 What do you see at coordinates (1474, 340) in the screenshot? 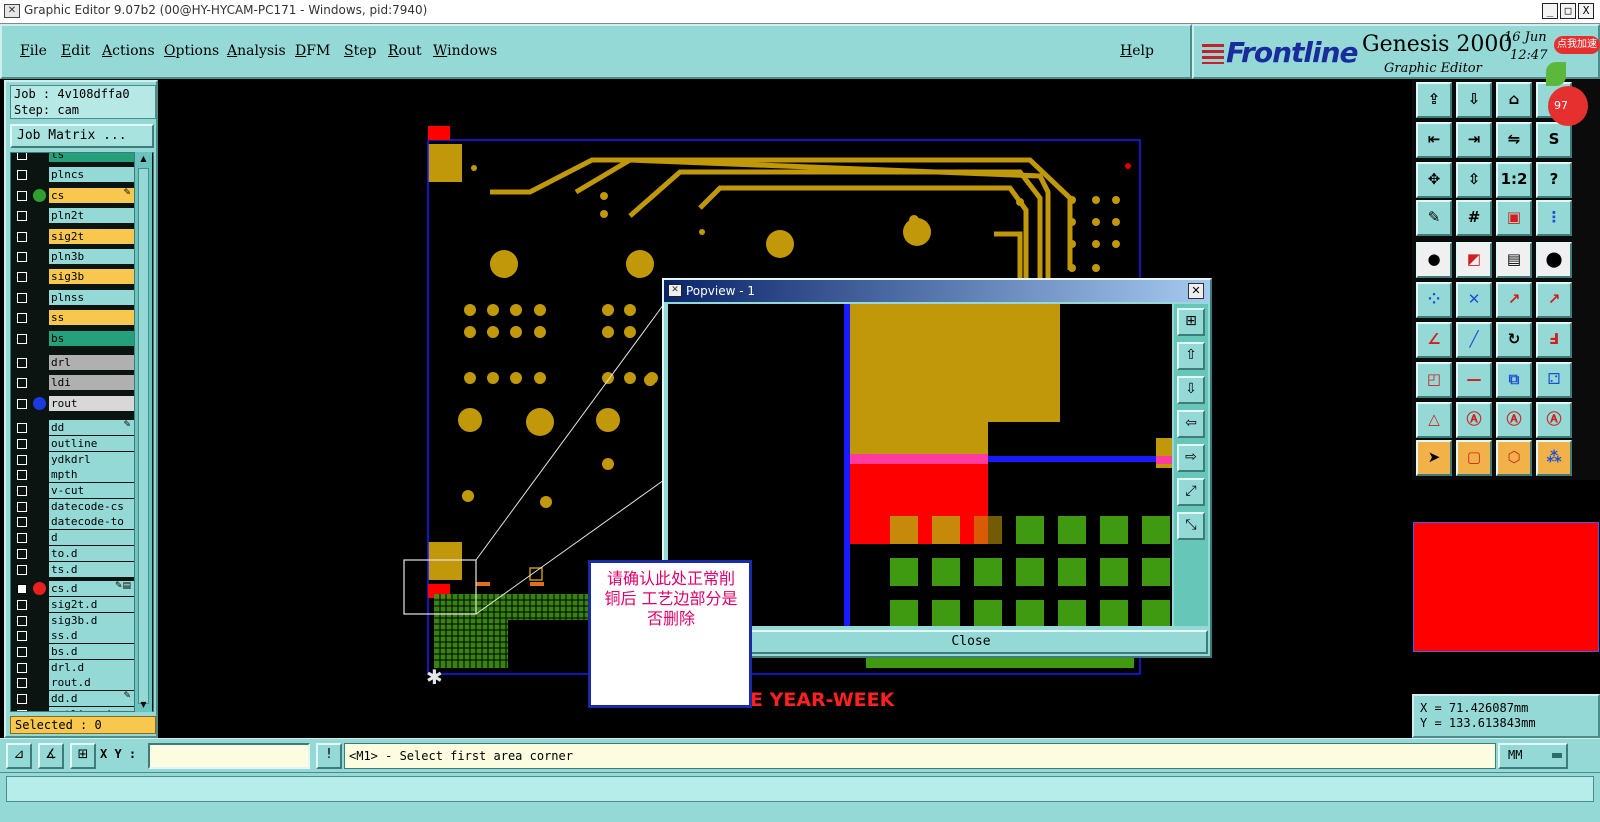
I see `diagonal-line-icon: ╱` at bounding box center [1474, 340].